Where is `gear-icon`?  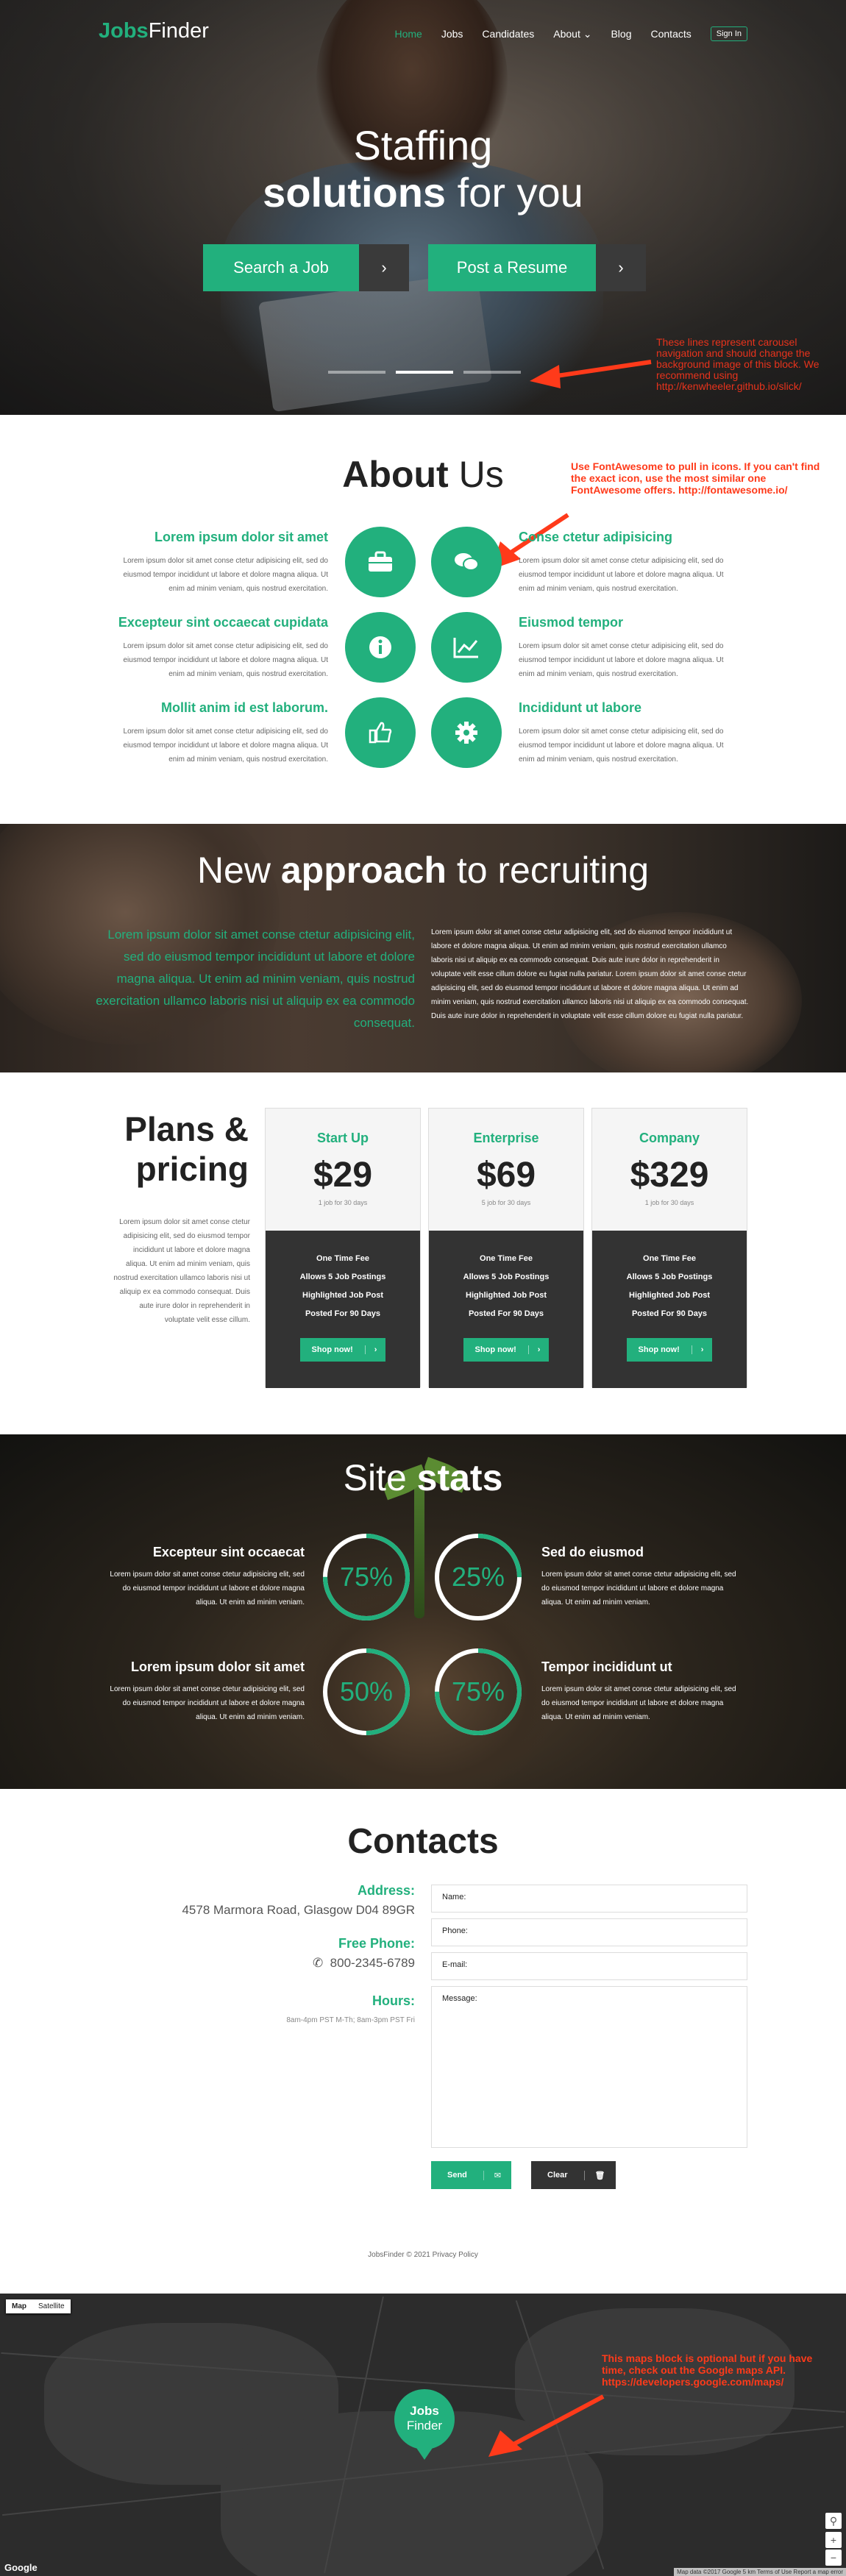 gear-icon is located at coordinates (467, 732).